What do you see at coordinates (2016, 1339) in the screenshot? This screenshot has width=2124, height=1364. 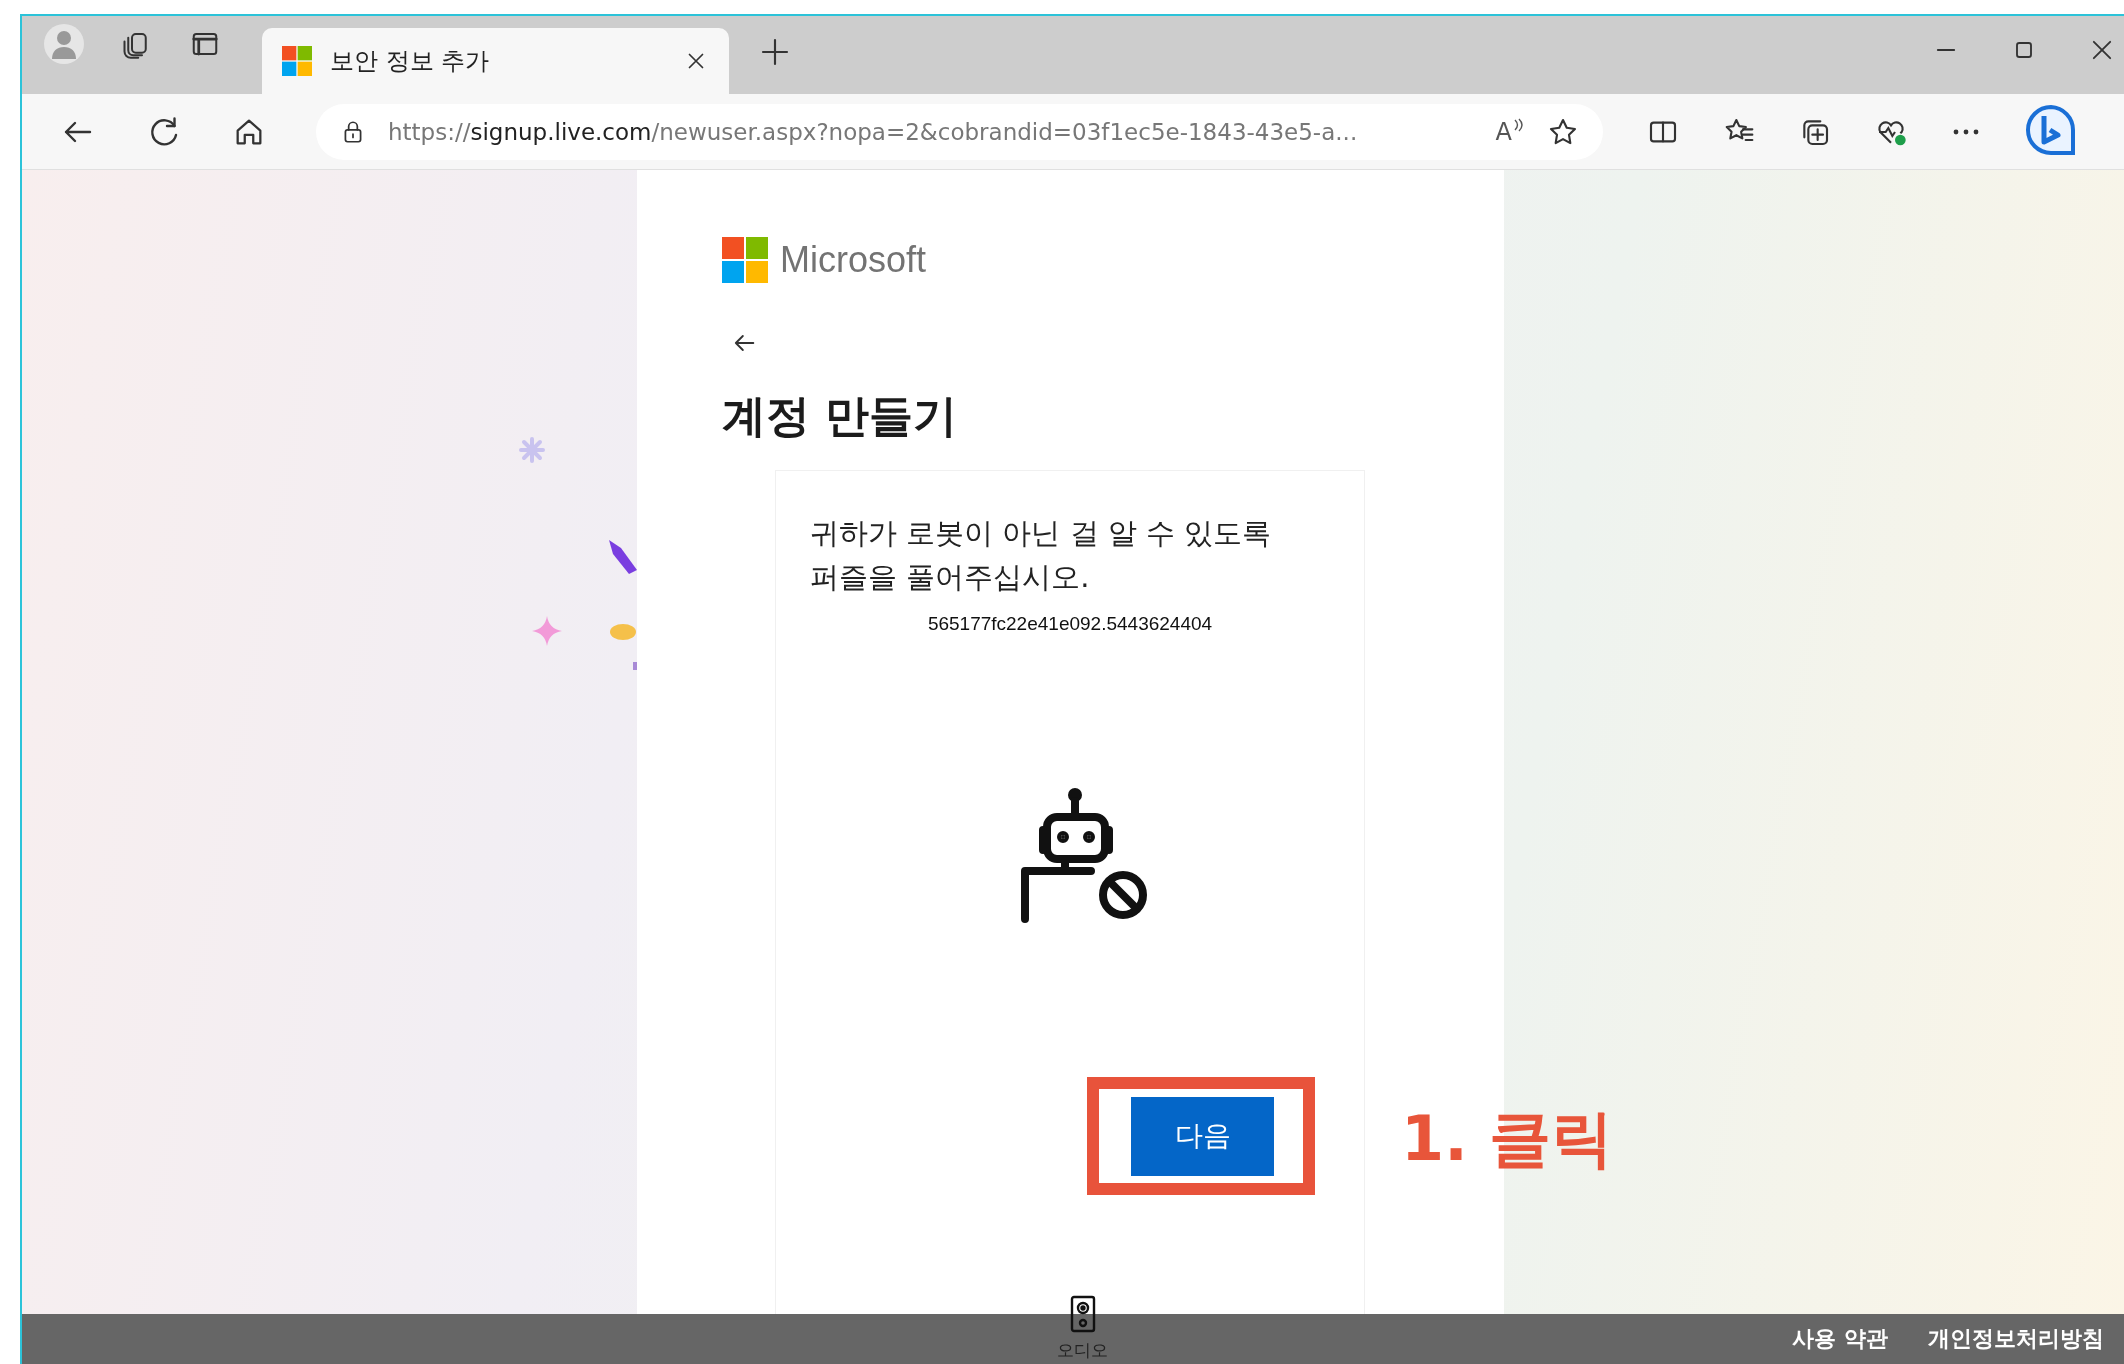 I see `footer-link: 개인정보처리방침` at bounding box center [2016, 1339].